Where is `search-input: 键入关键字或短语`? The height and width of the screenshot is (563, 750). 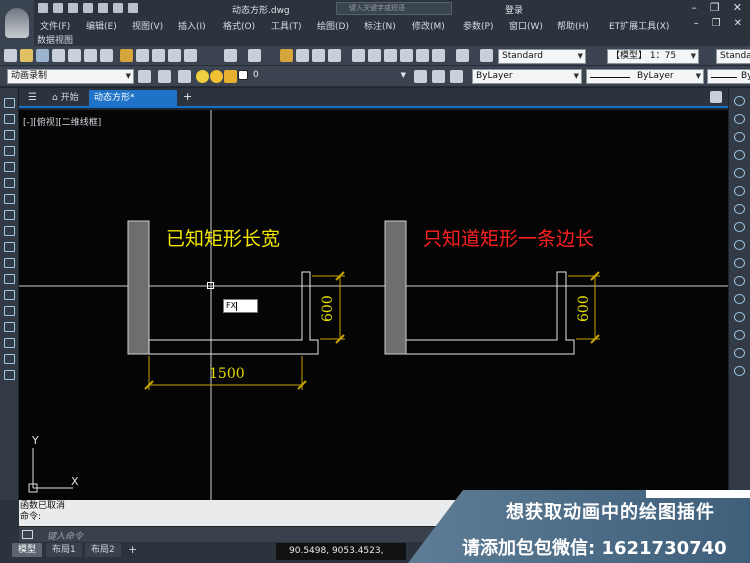 search-input: 键入关键字或短语 is located at coordinates (394, 8).